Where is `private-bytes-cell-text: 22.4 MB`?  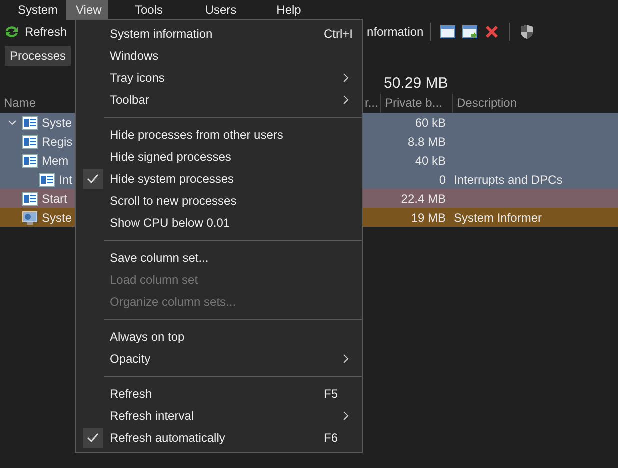
private-bytes-cell-text: 22.4 MB is located at coordinates (423, 199).